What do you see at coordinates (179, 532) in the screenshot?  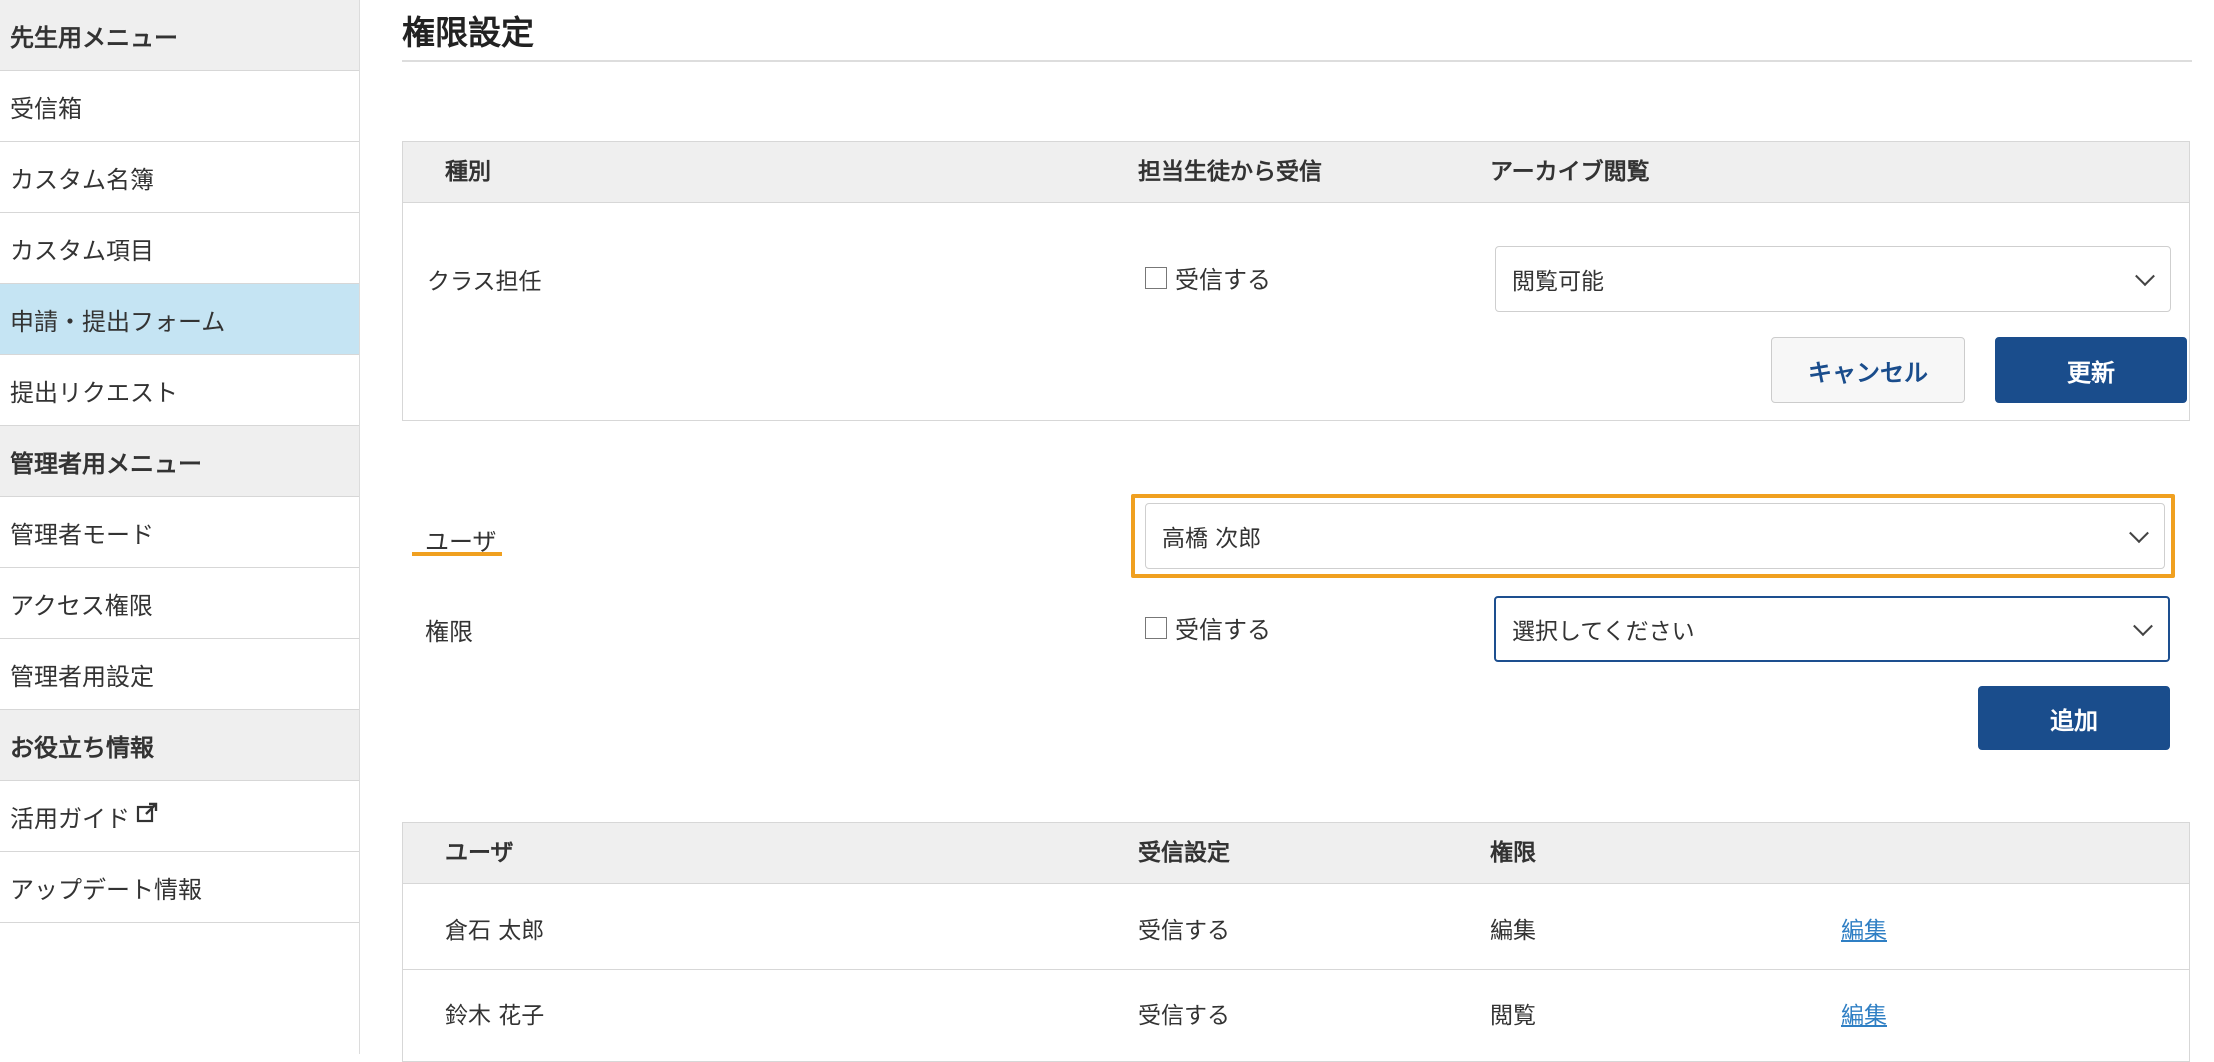 I see `sidebar-item-admin-mode: 管理者モード` at bounding box center [179, 532].